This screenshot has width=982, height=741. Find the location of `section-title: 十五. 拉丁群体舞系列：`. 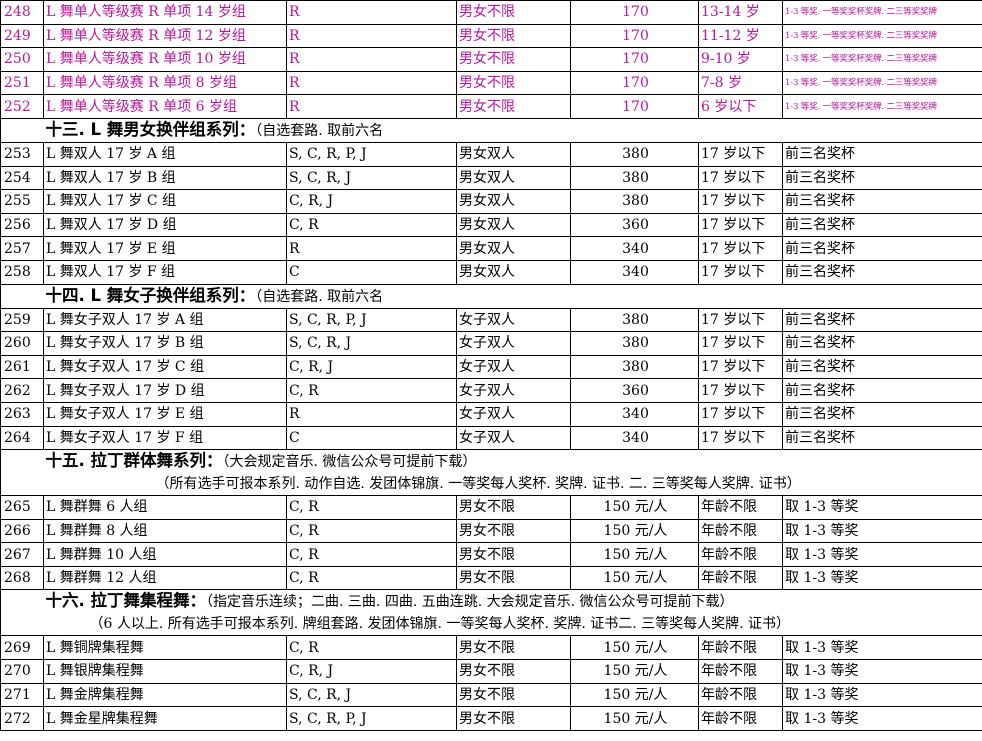

section-title: 十五. 拉丁群体舞系列： is located at coordinates (134, 461).